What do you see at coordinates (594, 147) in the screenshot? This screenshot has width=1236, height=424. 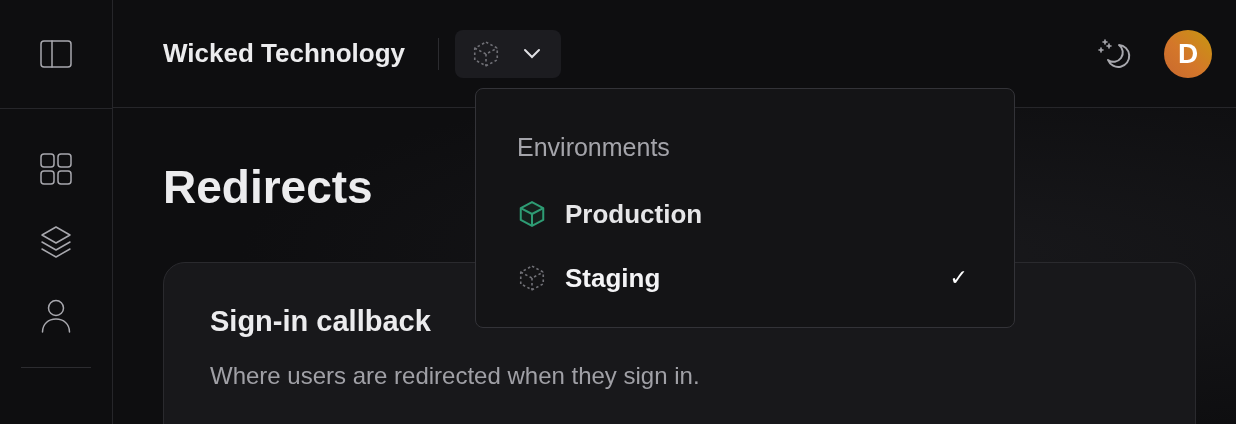 I see `menu-heading: Environments` at bounding box center [594, 147].